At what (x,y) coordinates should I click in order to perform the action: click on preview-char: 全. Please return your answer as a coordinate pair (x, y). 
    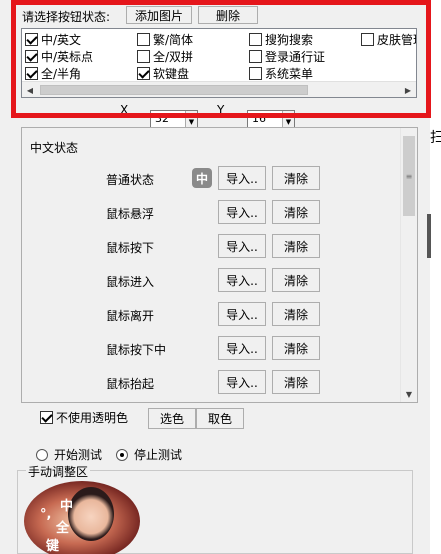
    Looking at the image, I should click on (63, 528).